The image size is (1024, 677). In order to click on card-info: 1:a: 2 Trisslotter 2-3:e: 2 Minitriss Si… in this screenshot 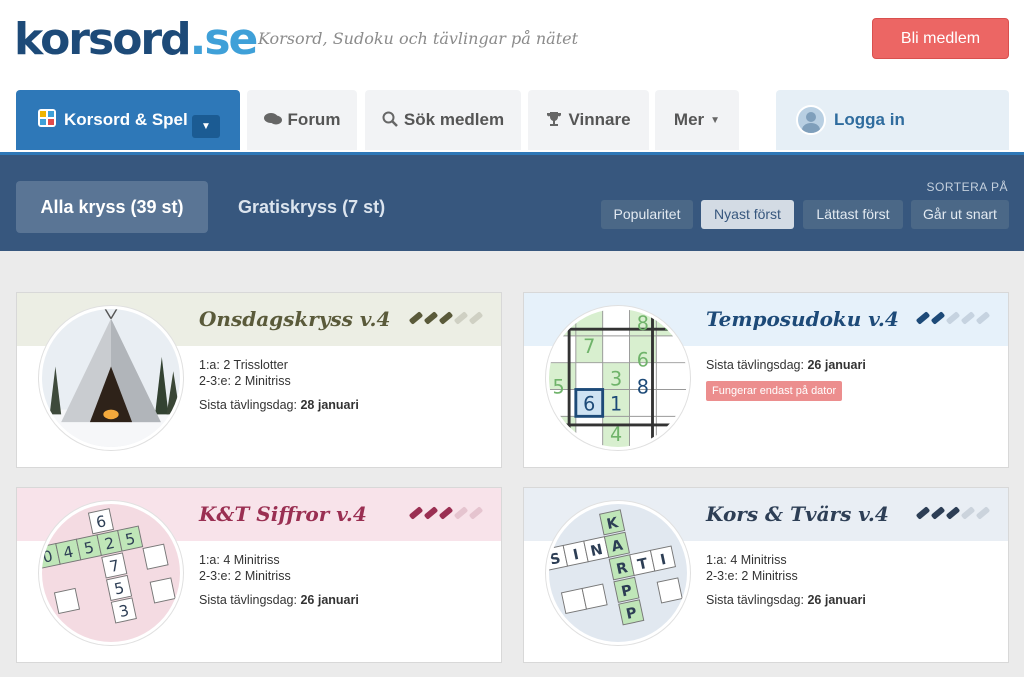, I will do `click(279, 385)`.